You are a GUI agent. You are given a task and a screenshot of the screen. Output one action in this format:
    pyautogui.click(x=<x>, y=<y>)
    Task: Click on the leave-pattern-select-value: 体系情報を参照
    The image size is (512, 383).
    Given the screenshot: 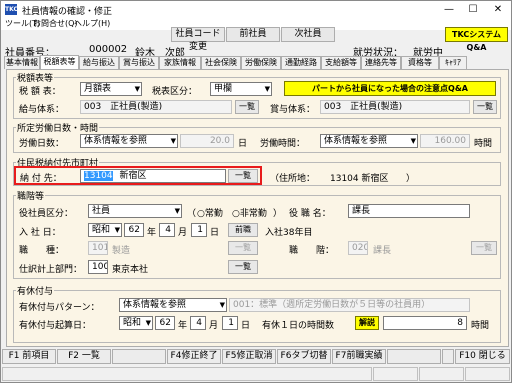 What is the action you would take?
    pyautogui.click(x=155, y=305)
    